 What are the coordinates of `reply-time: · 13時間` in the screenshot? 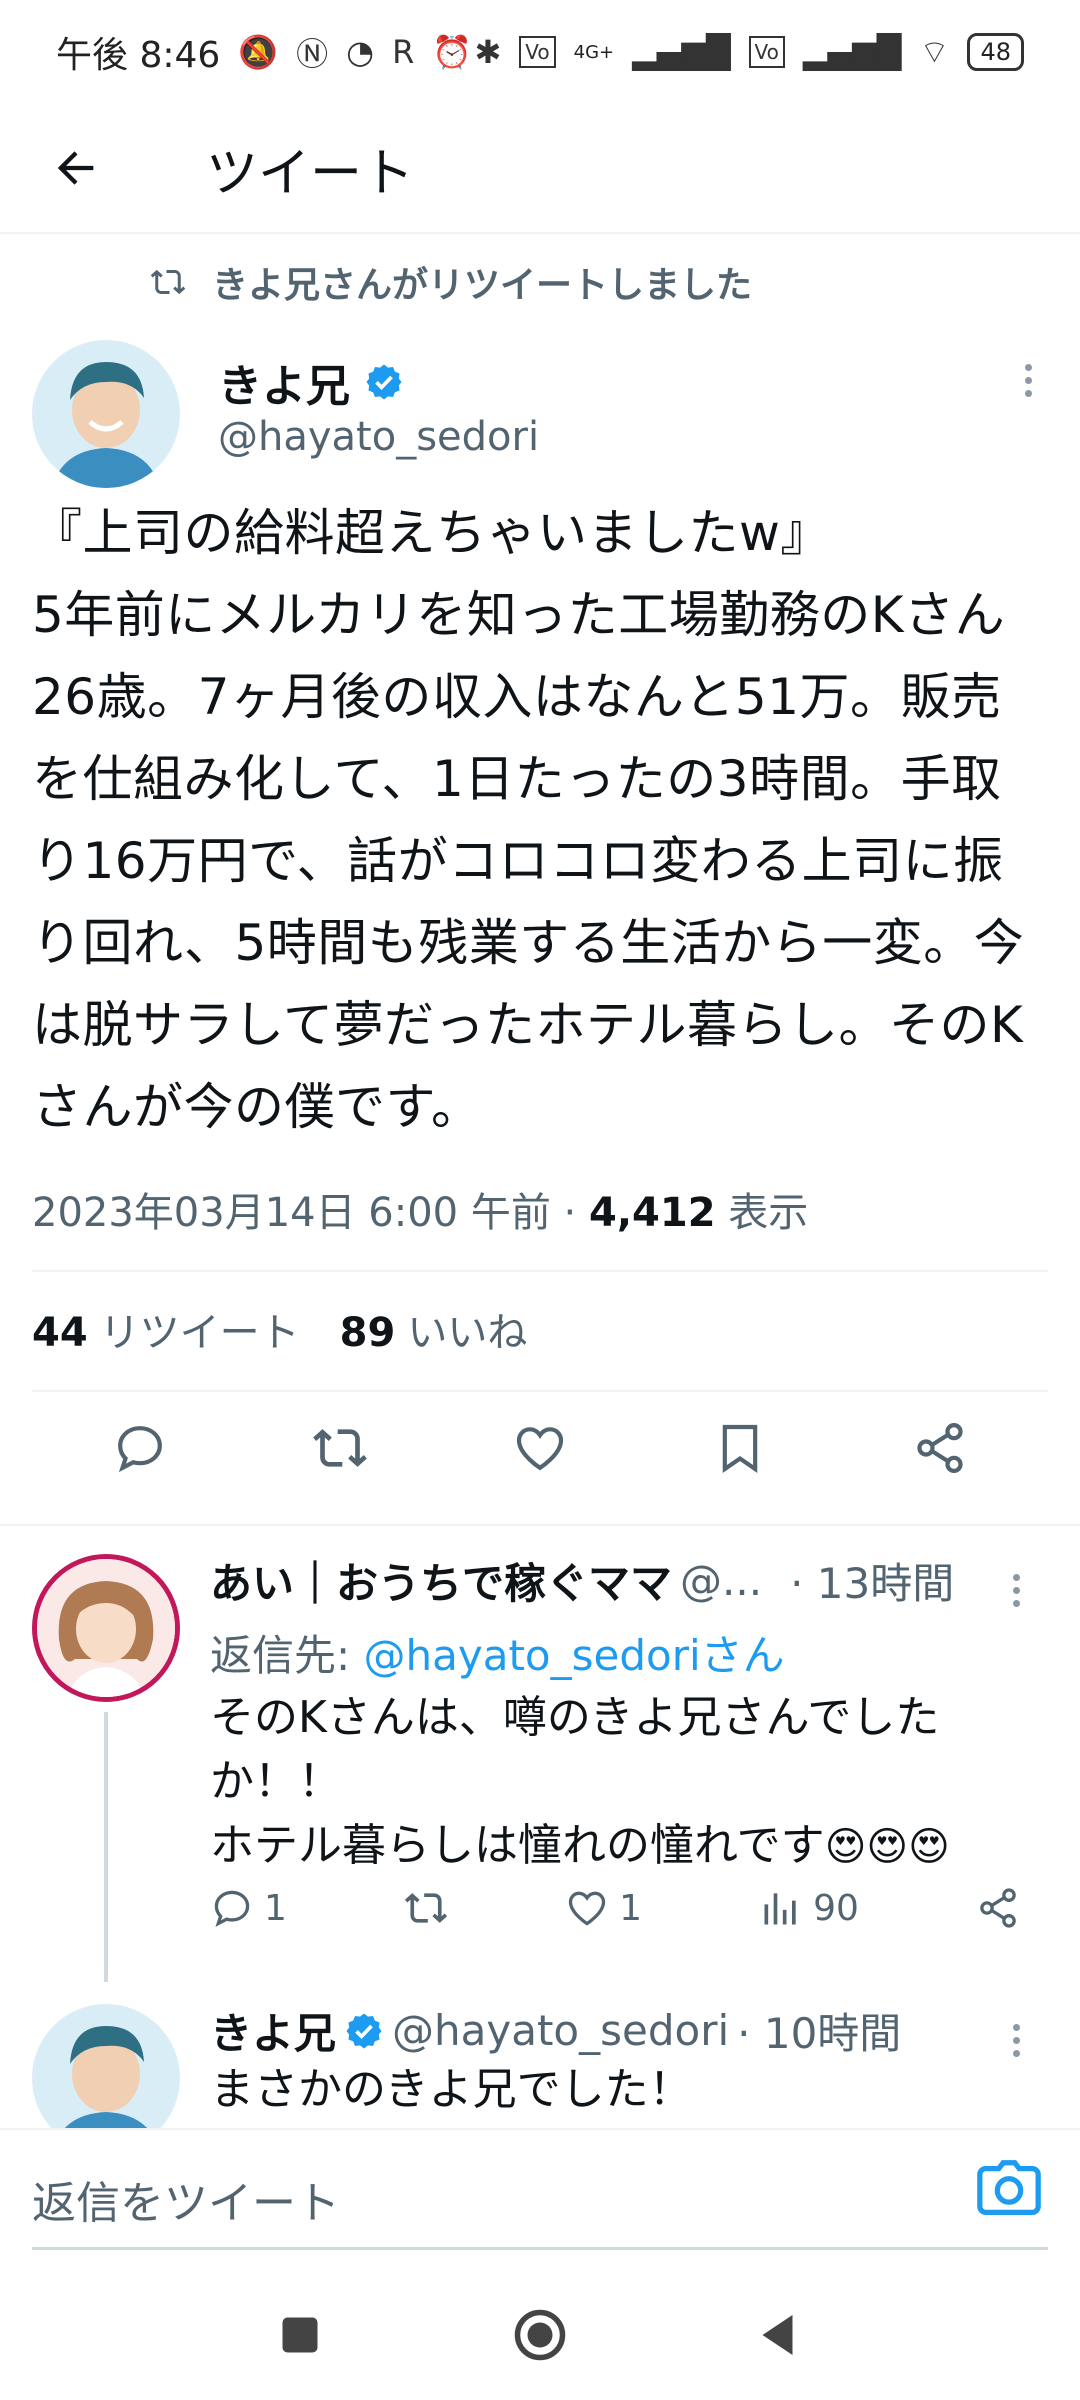 It's located at (872, 1580).